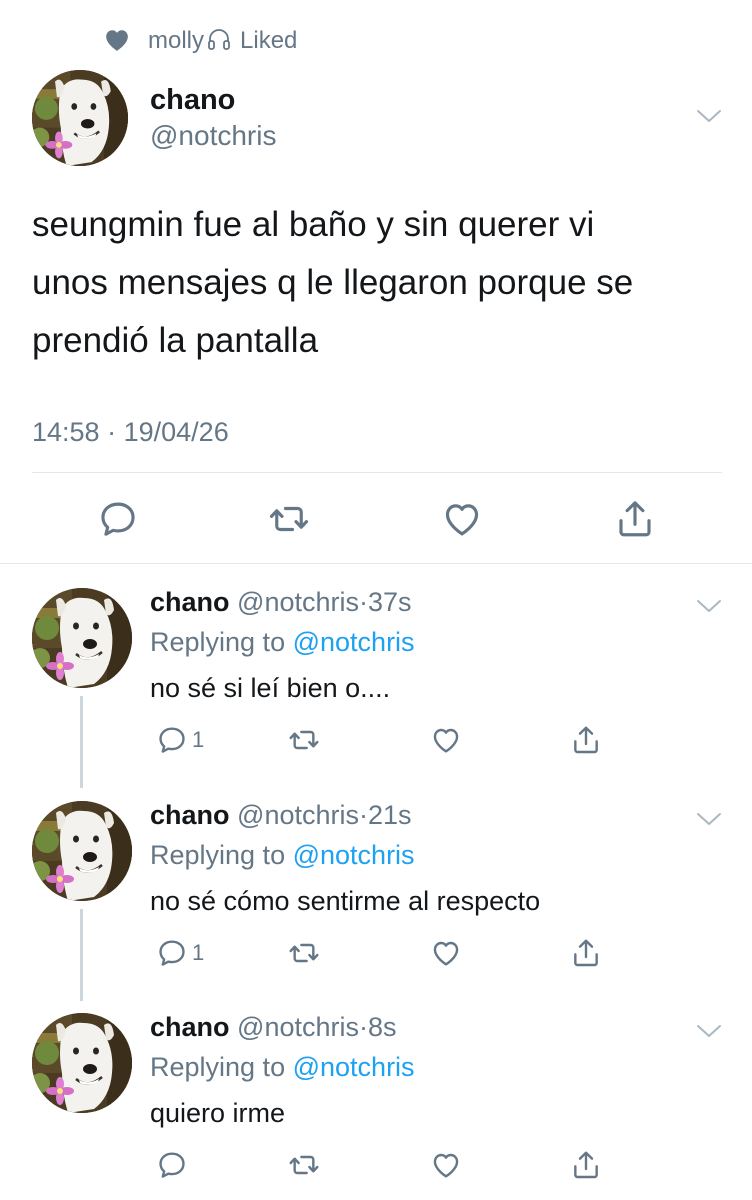  I want to click on liked-by-name: molly, so click(176, 40).